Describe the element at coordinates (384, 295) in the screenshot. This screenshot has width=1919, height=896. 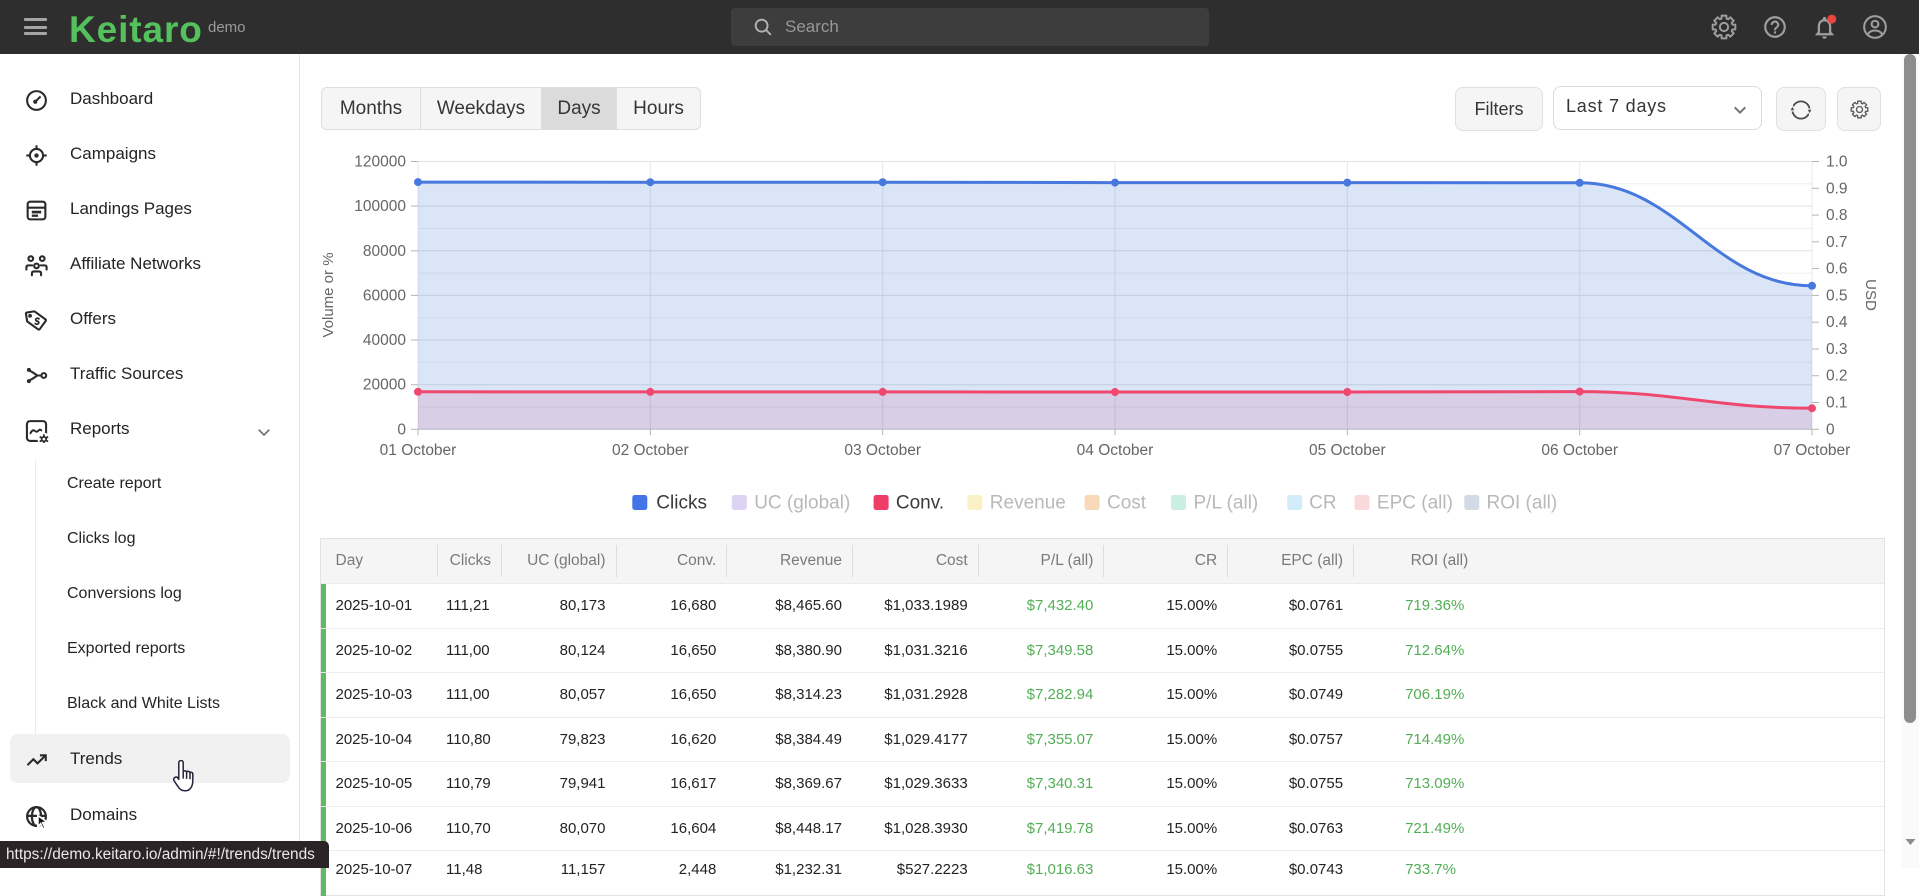
I see `svg-text: 60000` at that location.